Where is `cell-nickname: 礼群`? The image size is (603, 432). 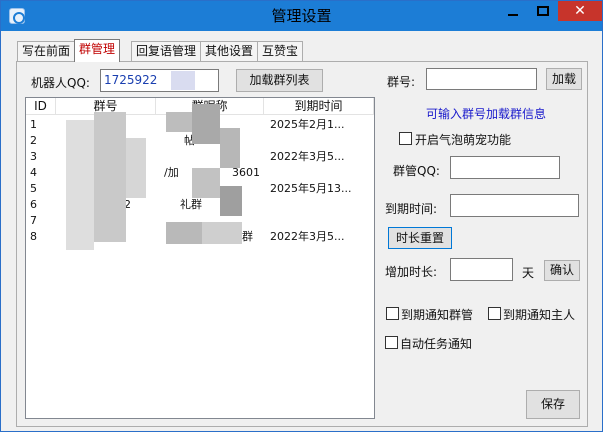 cell-nickname: 礼群 is located at coordinates (191, 204).